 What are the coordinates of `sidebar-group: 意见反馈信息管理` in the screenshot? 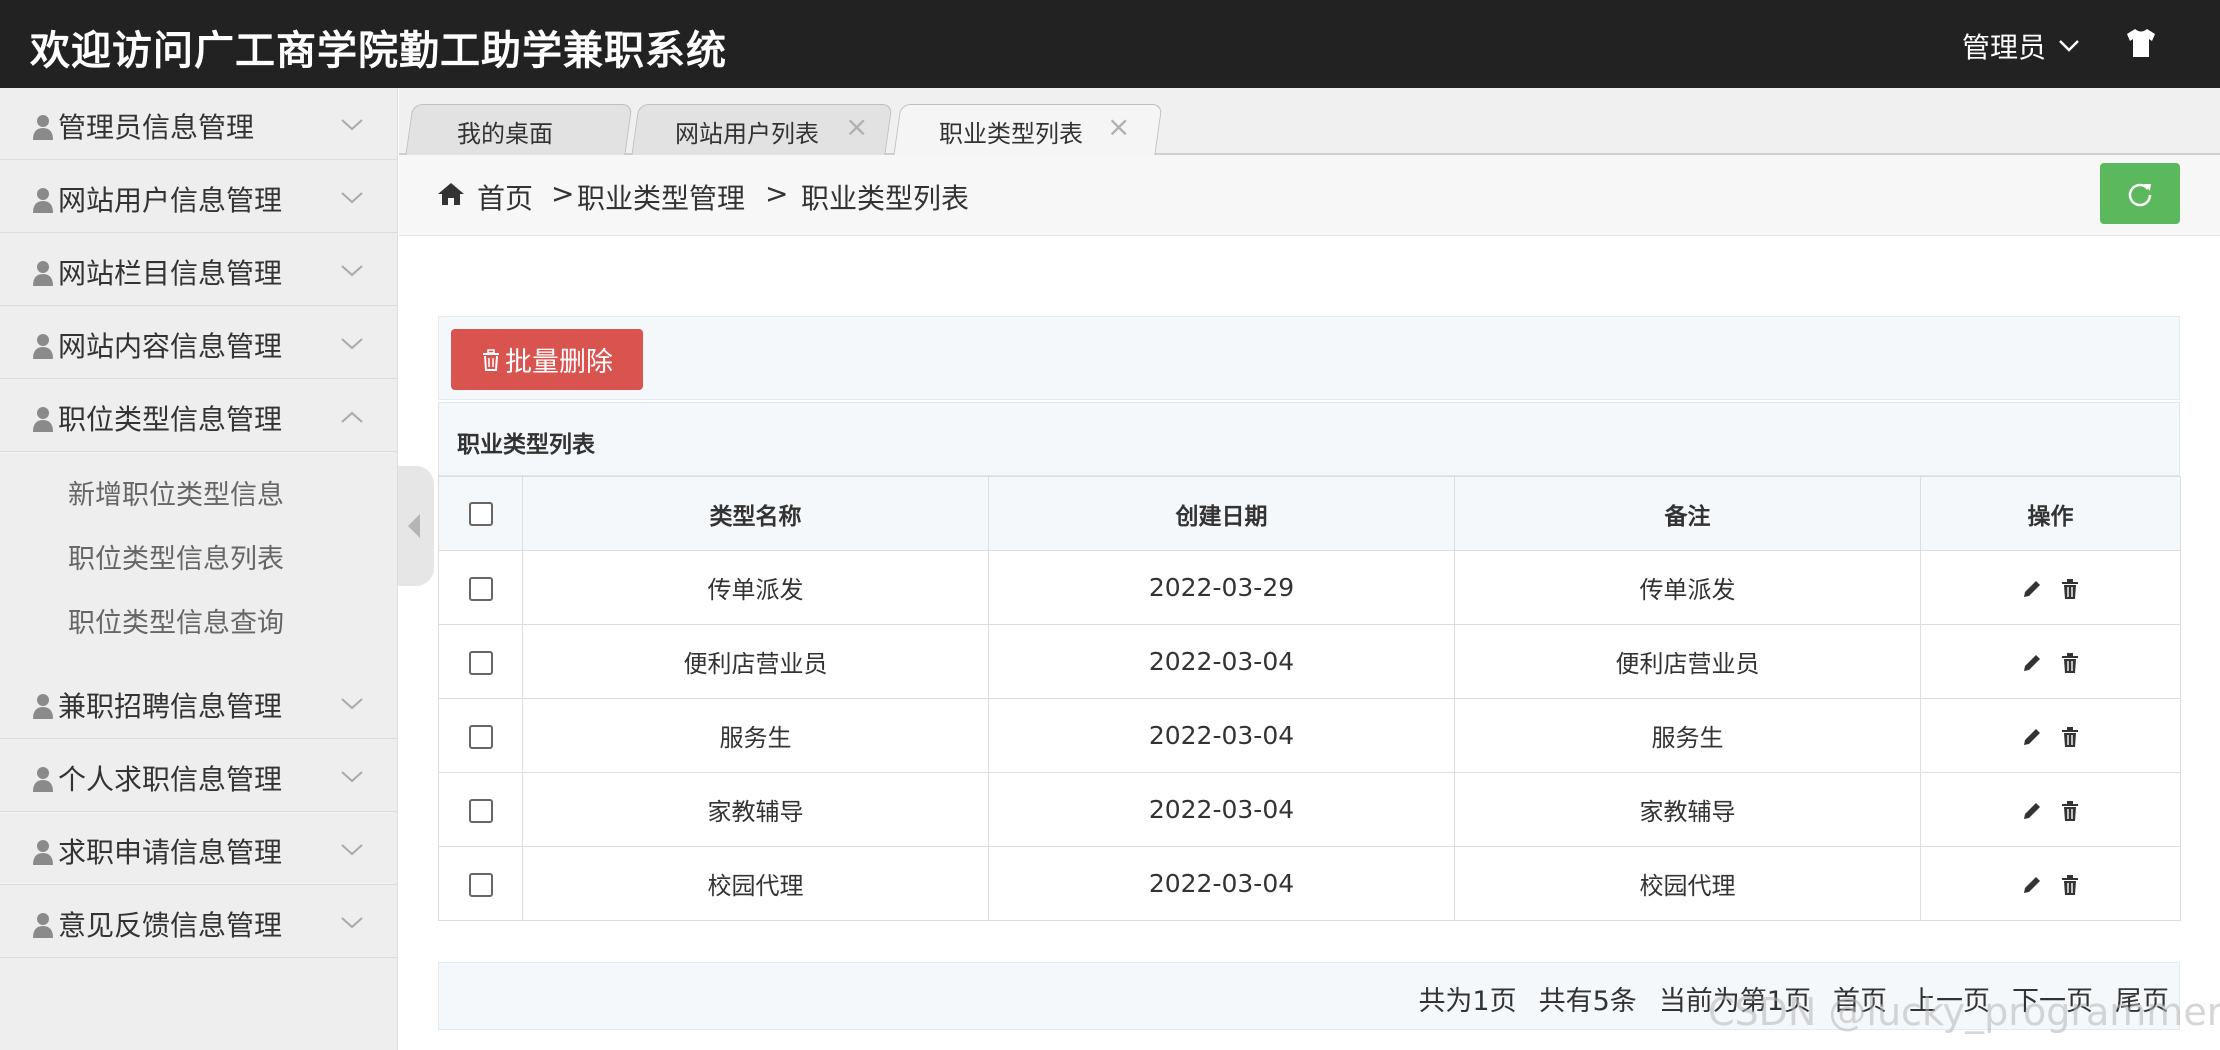 It's located at (199, 922).